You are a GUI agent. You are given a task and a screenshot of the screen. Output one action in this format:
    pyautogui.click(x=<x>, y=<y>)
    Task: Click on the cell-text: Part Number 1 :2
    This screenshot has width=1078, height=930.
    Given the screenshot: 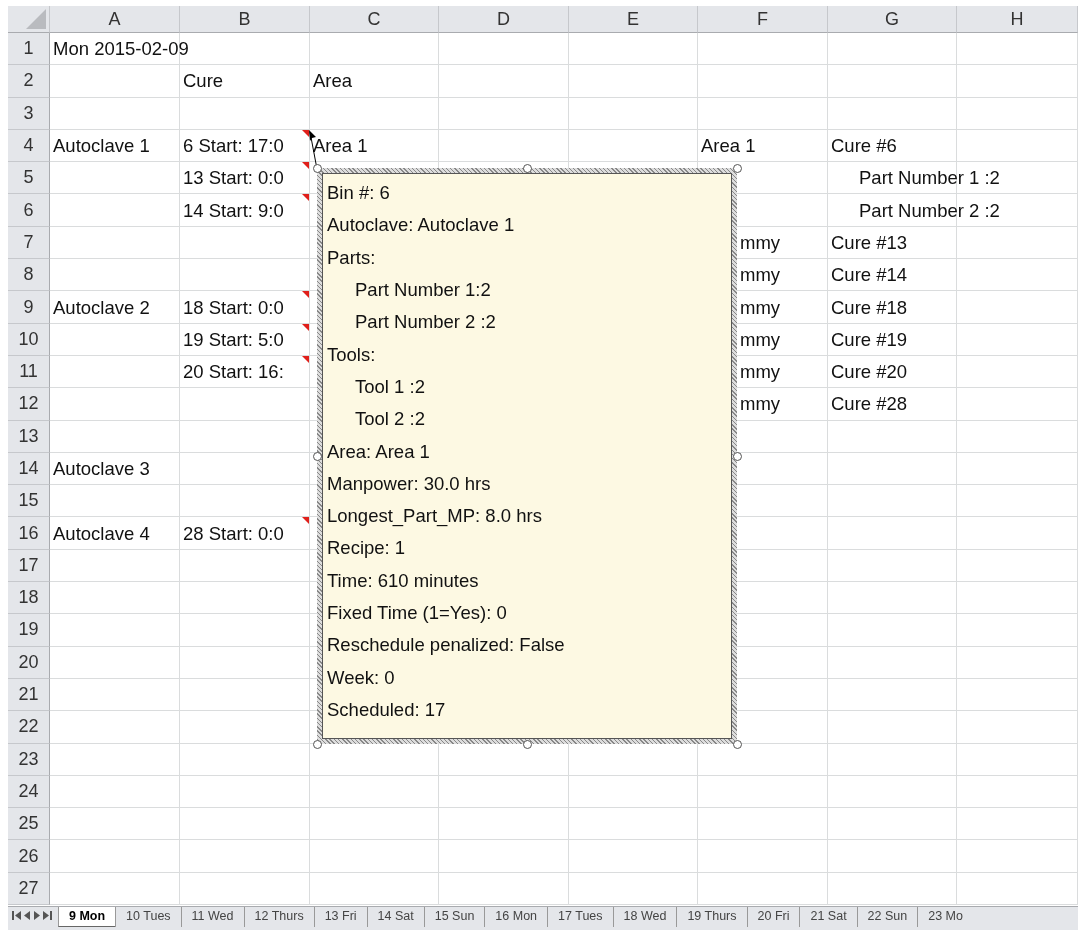 What is the action you would take?
    pyautogui.click(x=929, y=178)
    